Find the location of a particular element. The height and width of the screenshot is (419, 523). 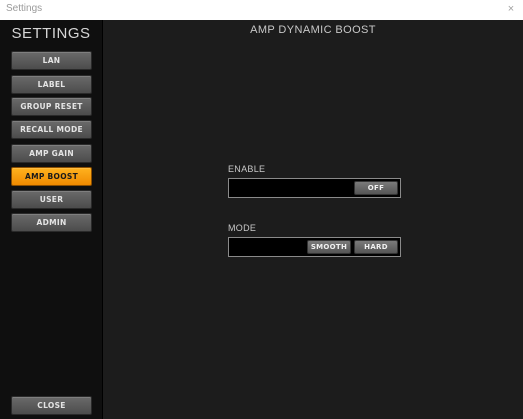

sidebar-item-label: LABEL is located at coordinates (51, 84).